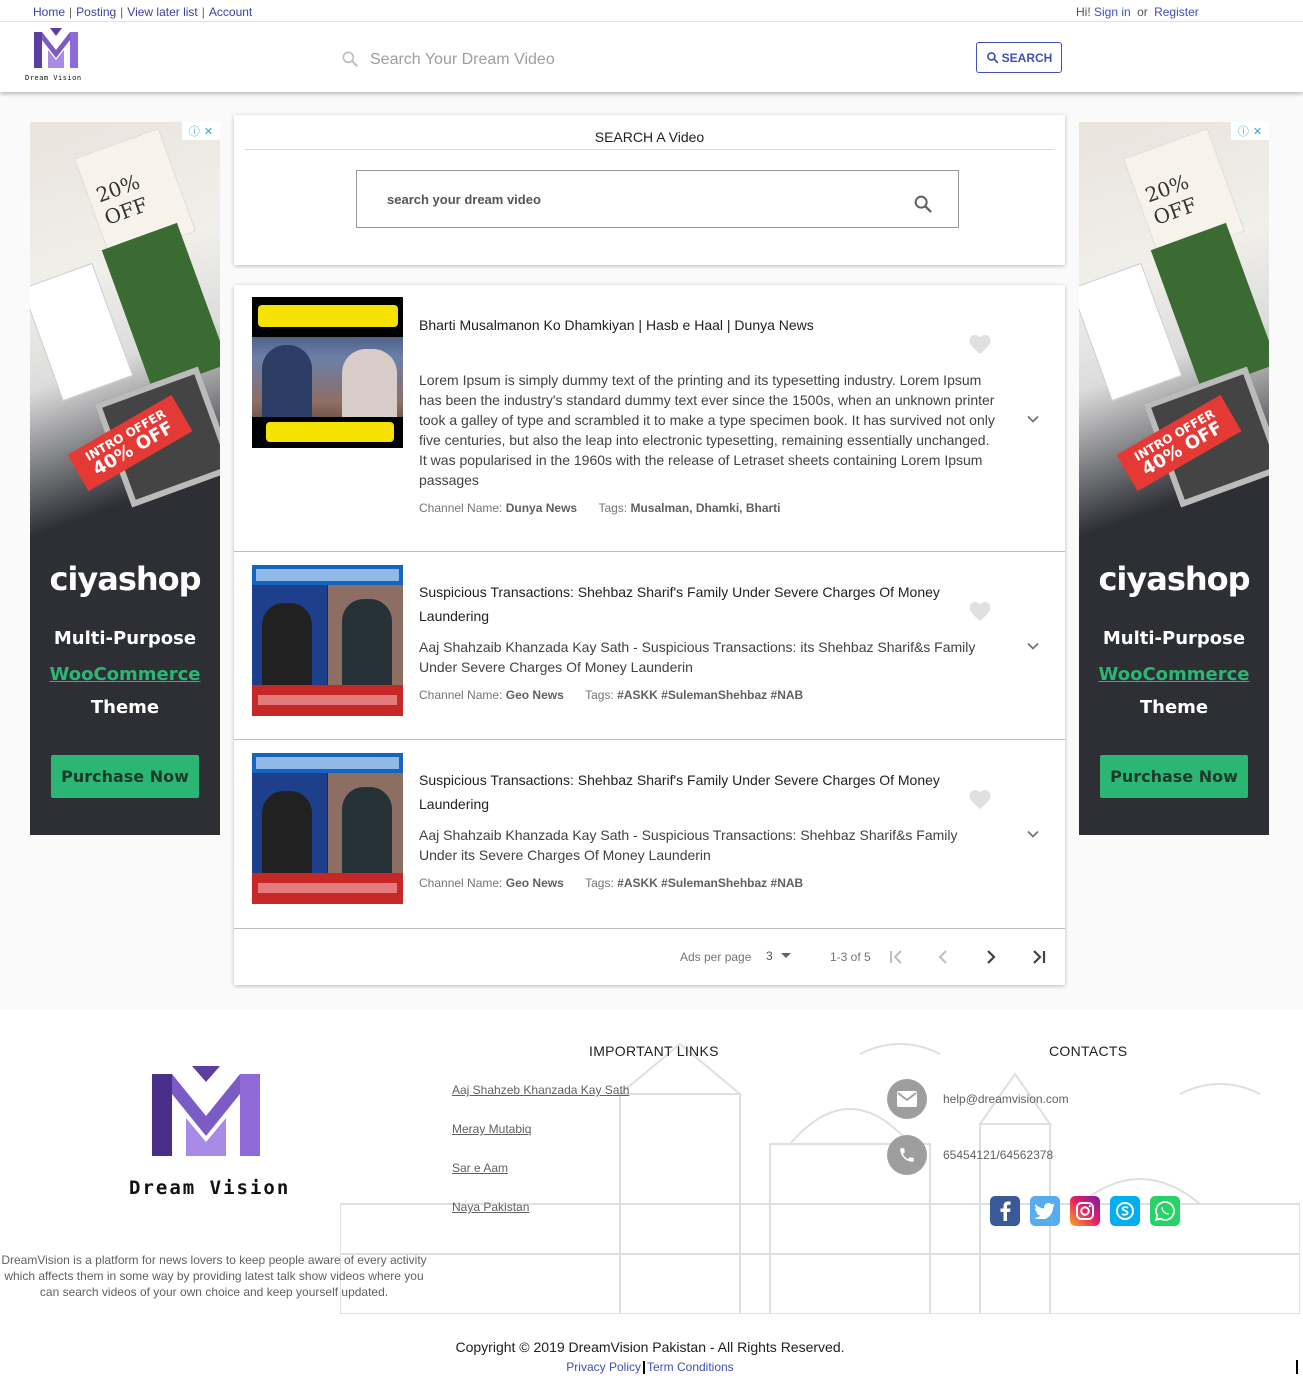  I want to click on header-search, so click(638, 60).